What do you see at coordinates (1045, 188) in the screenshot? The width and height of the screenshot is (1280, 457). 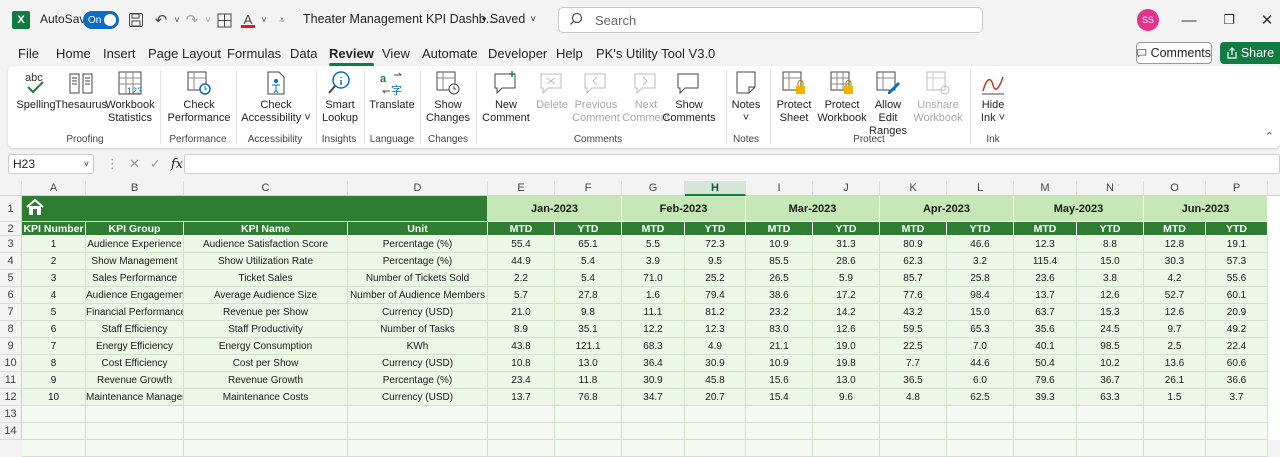 I see `column-header-m: M` at bounding box center [1045, 188].